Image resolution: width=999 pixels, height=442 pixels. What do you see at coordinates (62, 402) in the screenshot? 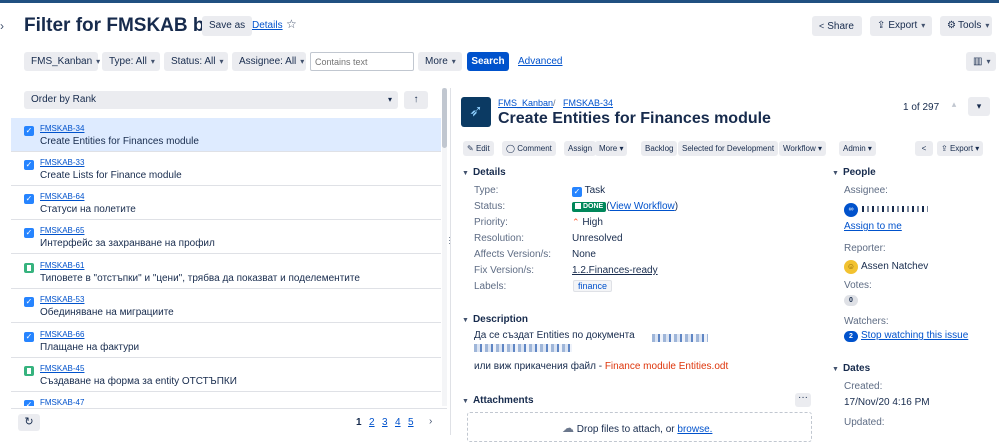
I see `issue-key: FMSKAB-47` at bounding box center [62, 402].